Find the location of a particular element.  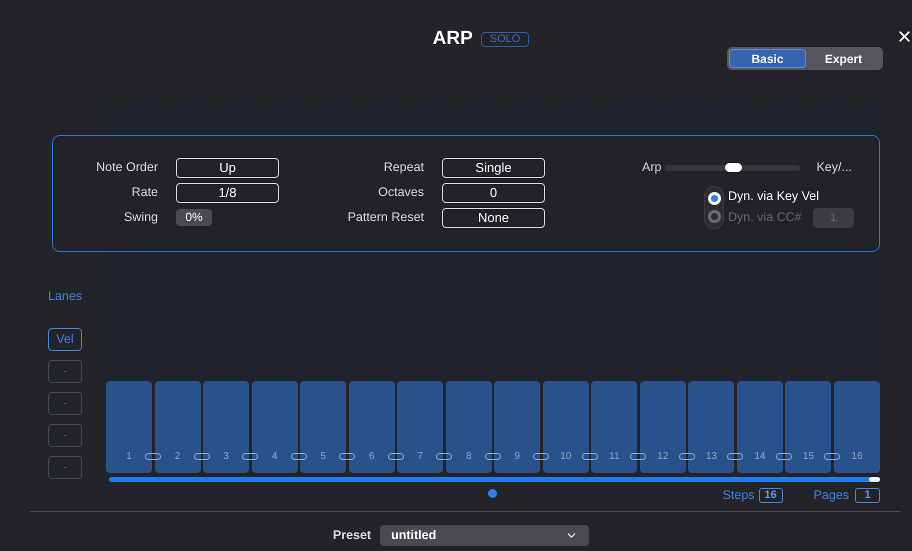

setting-label: Rate is located at coordinates (144, 193).